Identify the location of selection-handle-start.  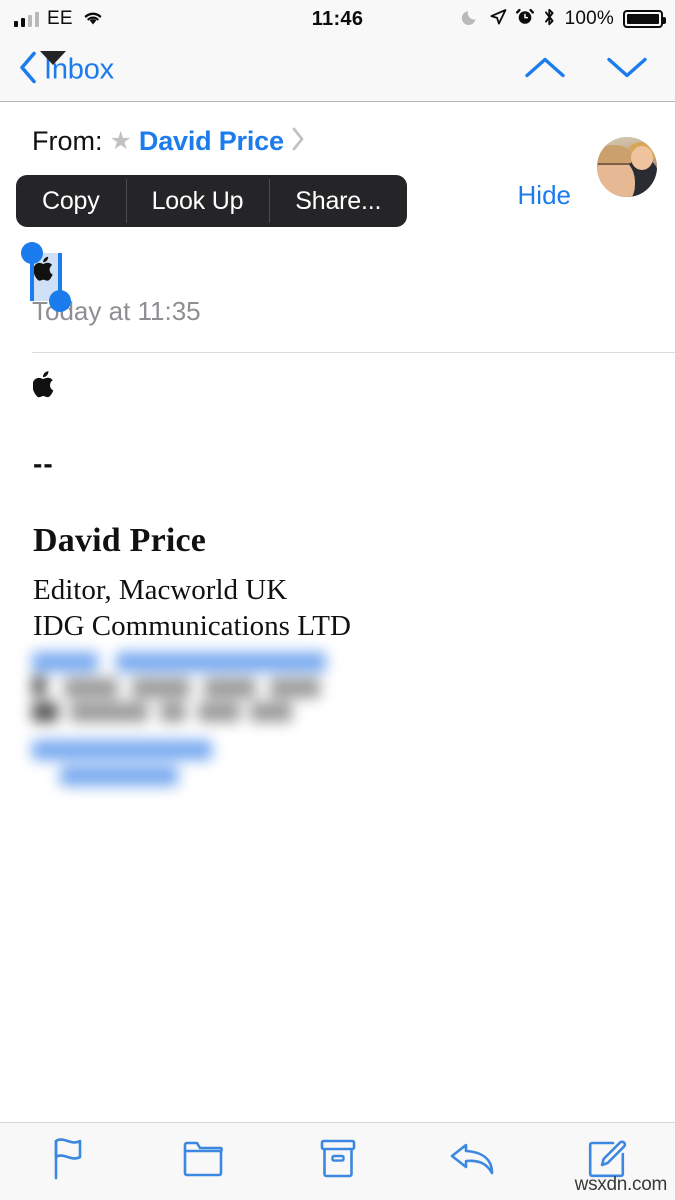
(32, 253).